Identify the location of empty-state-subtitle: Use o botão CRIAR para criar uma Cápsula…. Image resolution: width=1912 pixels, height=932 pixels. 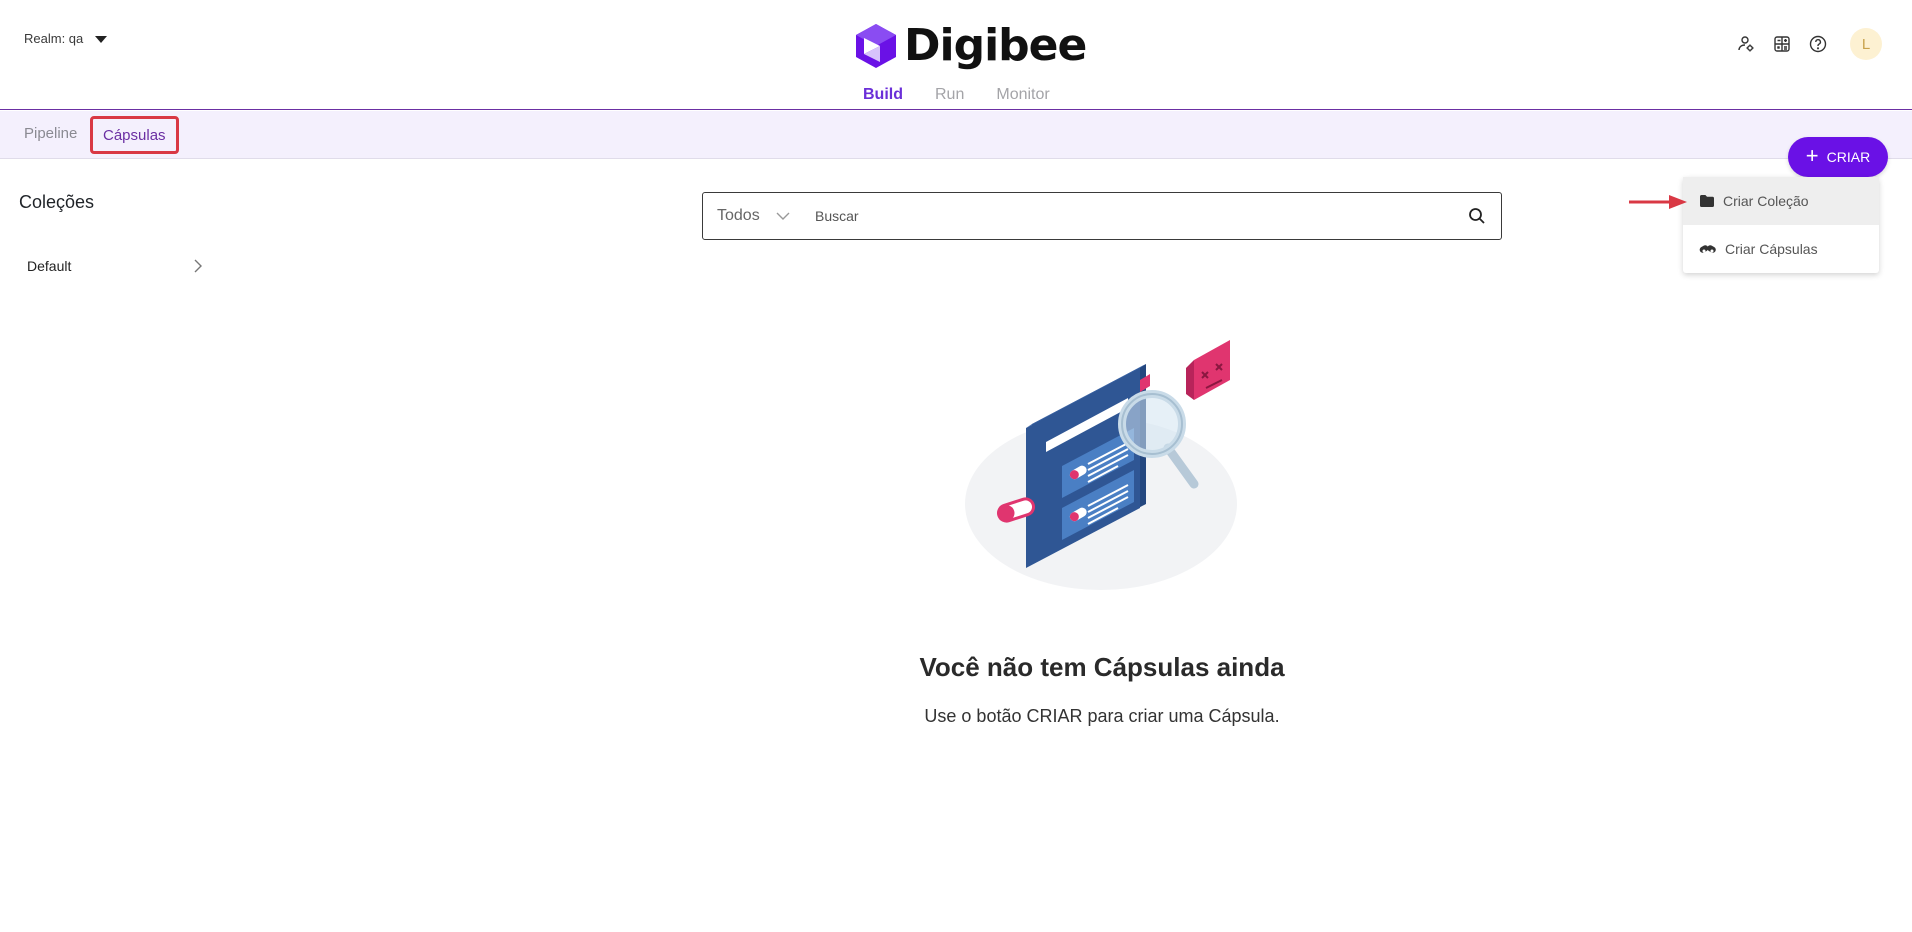
(1102, 716).